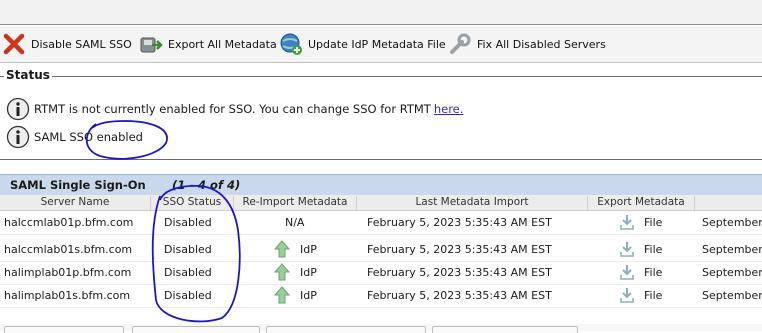 The image size is (762, 333). What do you see at coordinates (295, 222) in the screenshot?
I see `reimport-value: N/A` at bounding box center [295, 222].